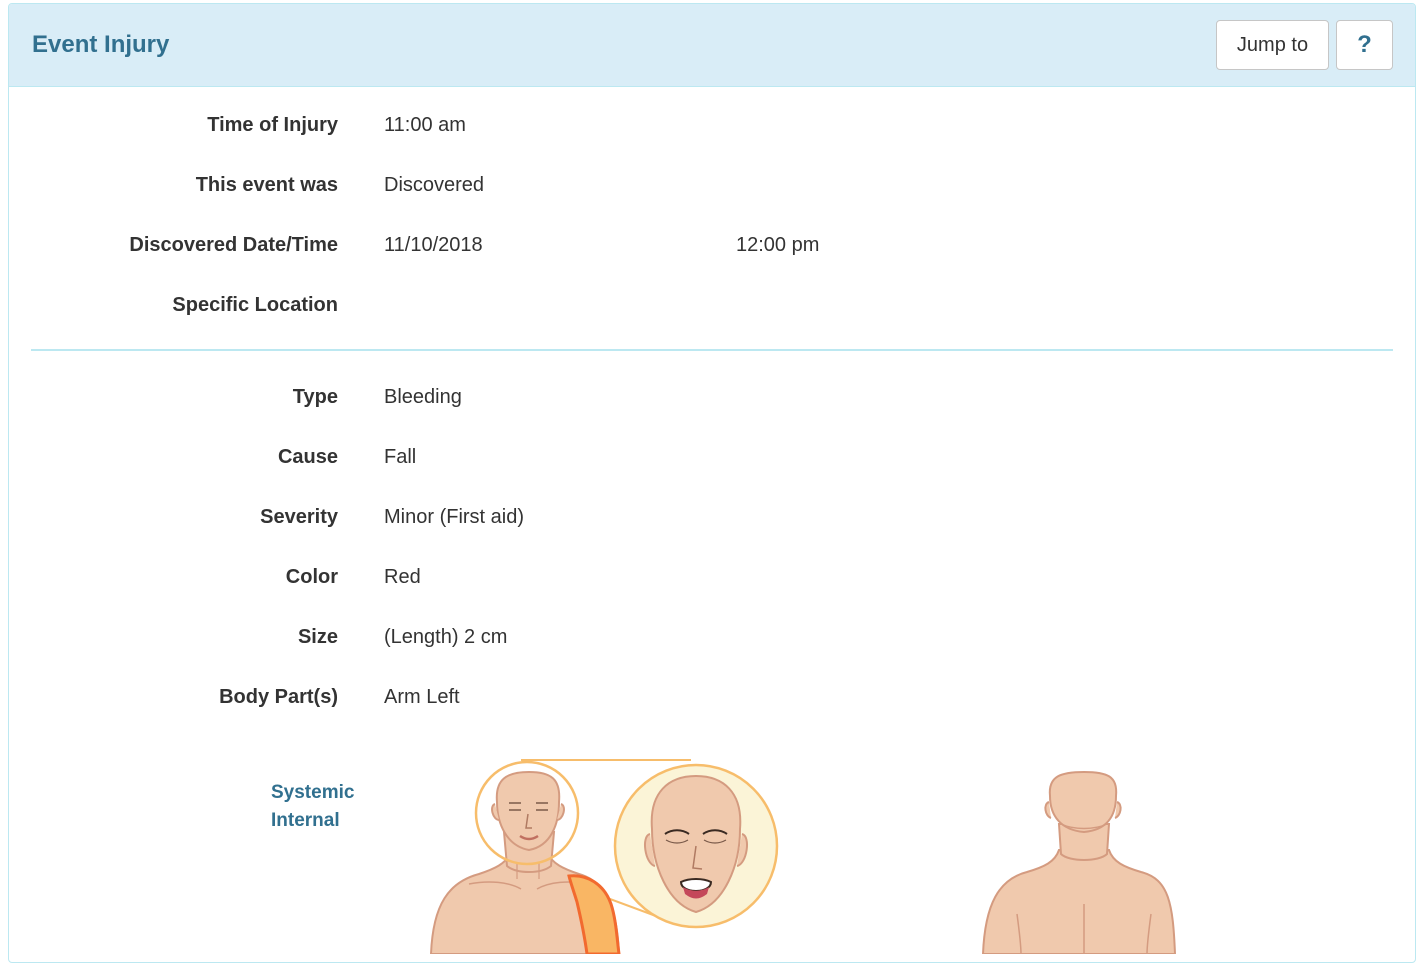 This screenshot has height=963, width=1424. I want to click on specific-location-row: Specific Location, so click(712, 305).